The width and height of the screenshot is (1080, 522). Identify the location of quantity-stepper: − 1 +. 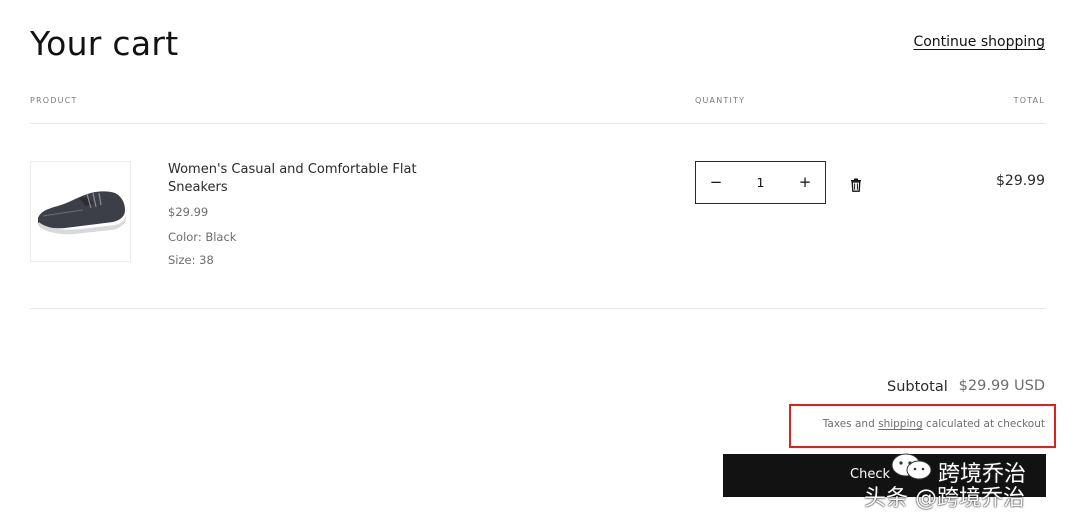
(760, 182).